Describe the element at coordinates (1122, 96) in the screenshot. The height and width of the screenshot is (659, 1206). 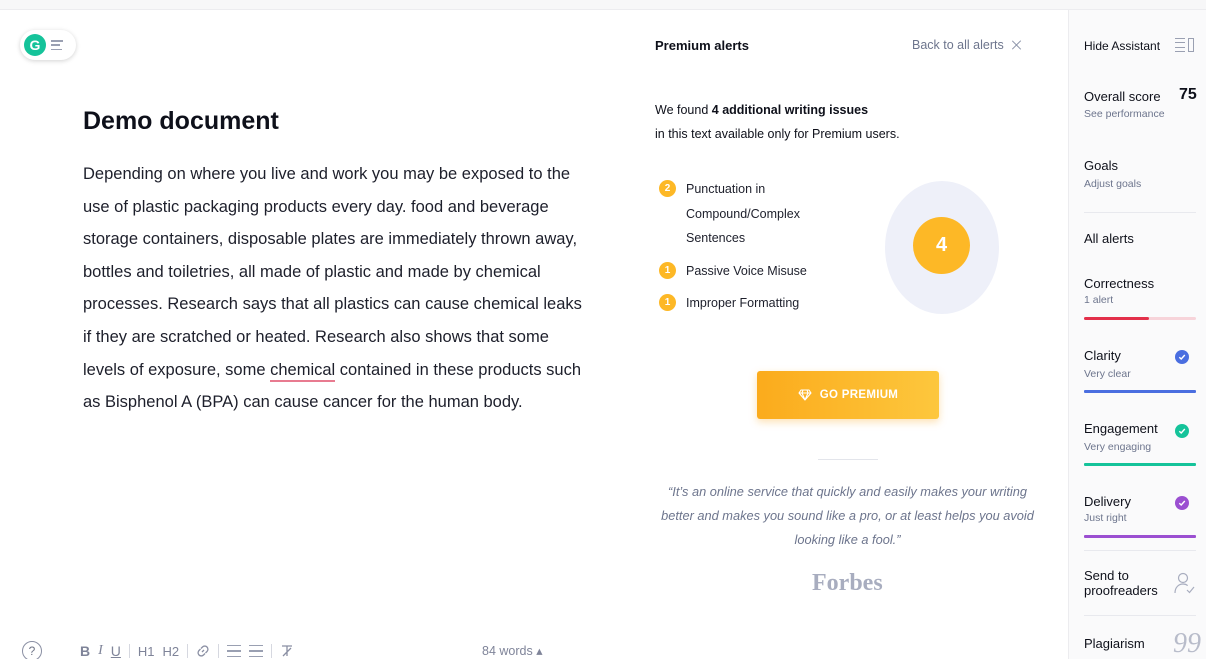
I see `overall-score-label: Overall score` at that location.